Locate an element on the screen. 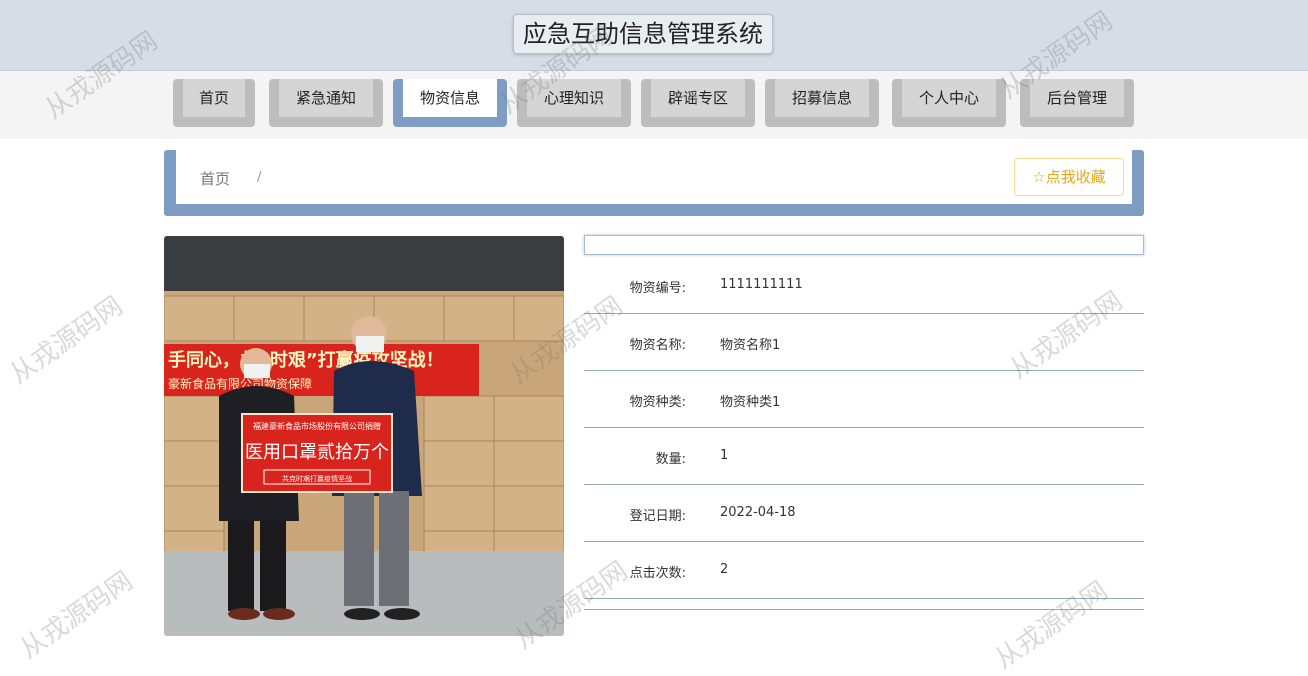 The height and width of the screenshot is (676, 1308). detail-label: 物资种类: is located at coordinates (657, 402).